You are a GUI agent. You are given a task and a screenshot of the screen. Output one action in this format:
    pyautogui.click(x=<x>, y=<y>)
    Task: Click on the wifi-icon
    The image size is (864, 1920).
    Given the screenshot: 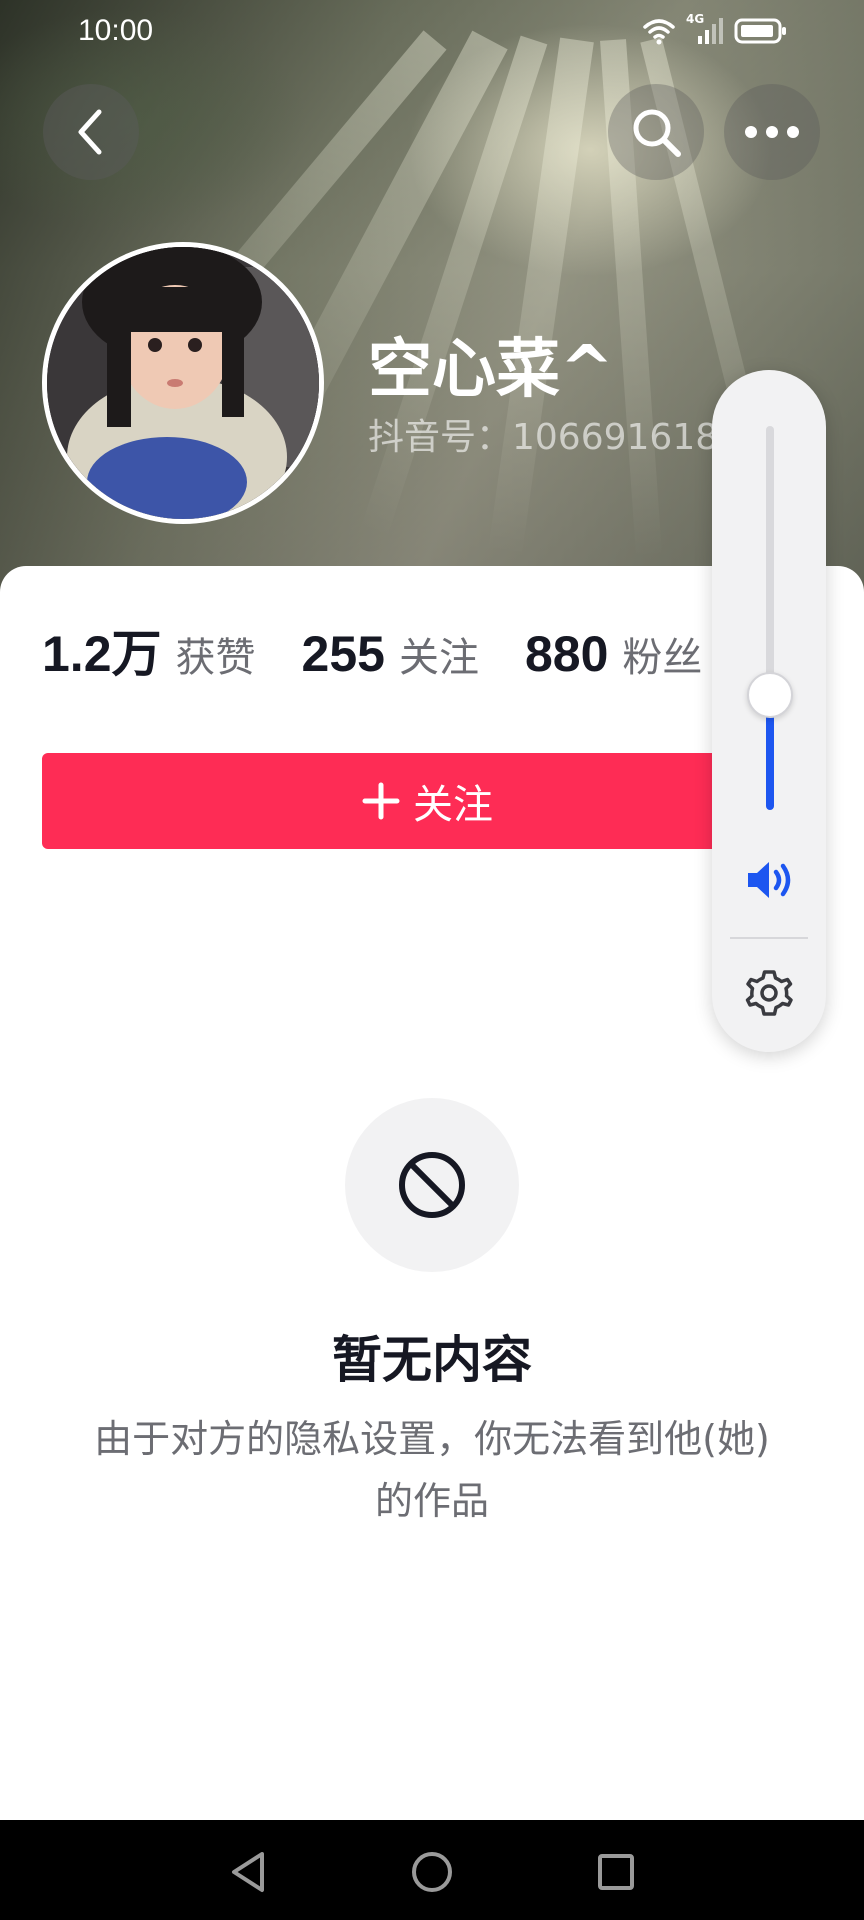 What is the action you would take?
    pyautogui.click(x=659, y=32)
    